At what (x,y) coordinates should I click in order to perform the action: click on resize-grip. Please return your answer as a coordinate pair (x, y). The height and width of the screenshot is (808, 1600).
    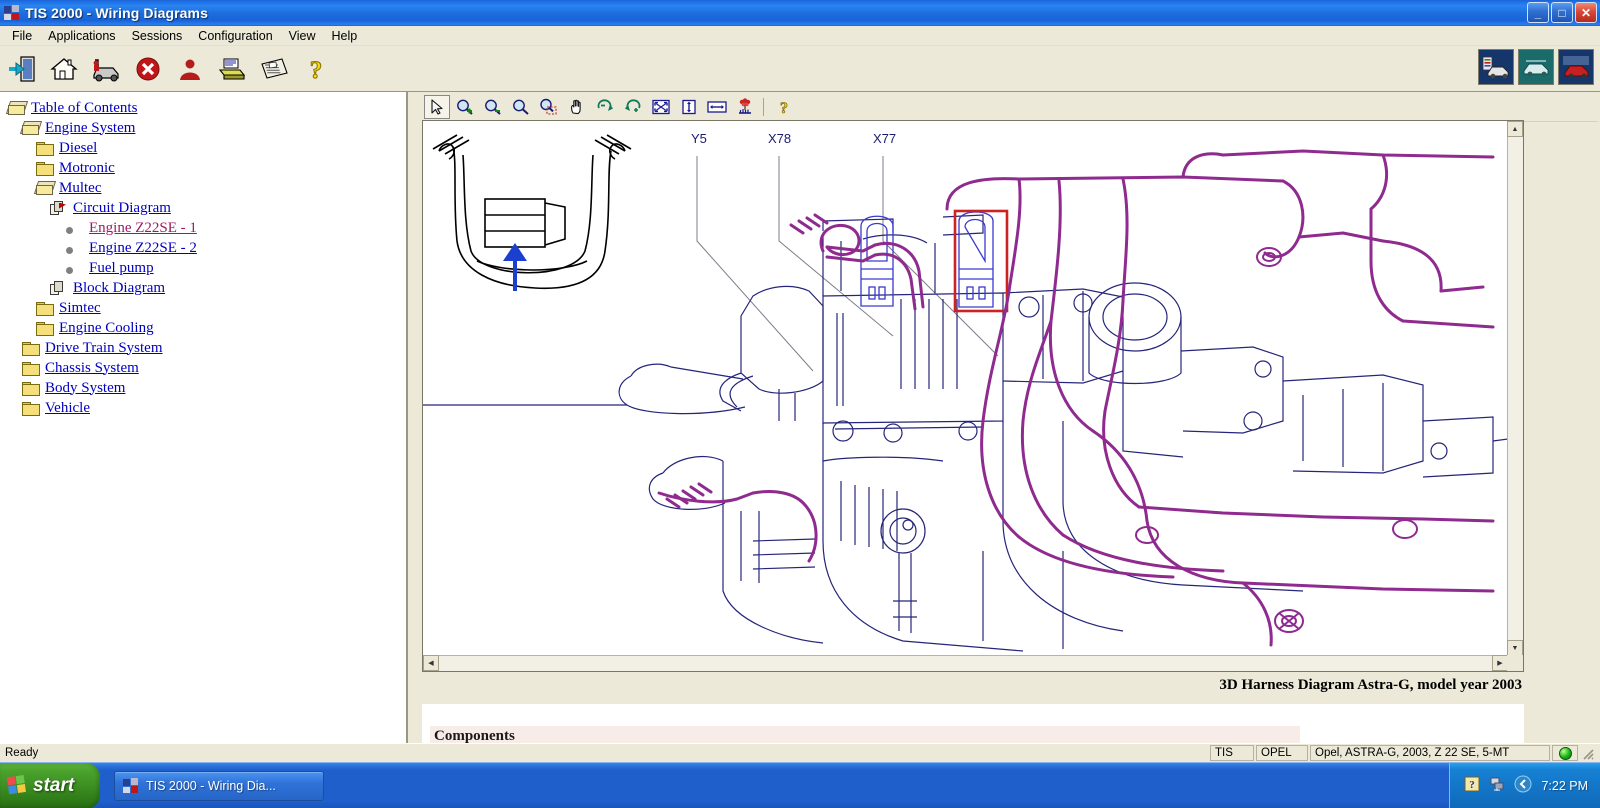
    Looking at the image, I should click on (1587, 753).